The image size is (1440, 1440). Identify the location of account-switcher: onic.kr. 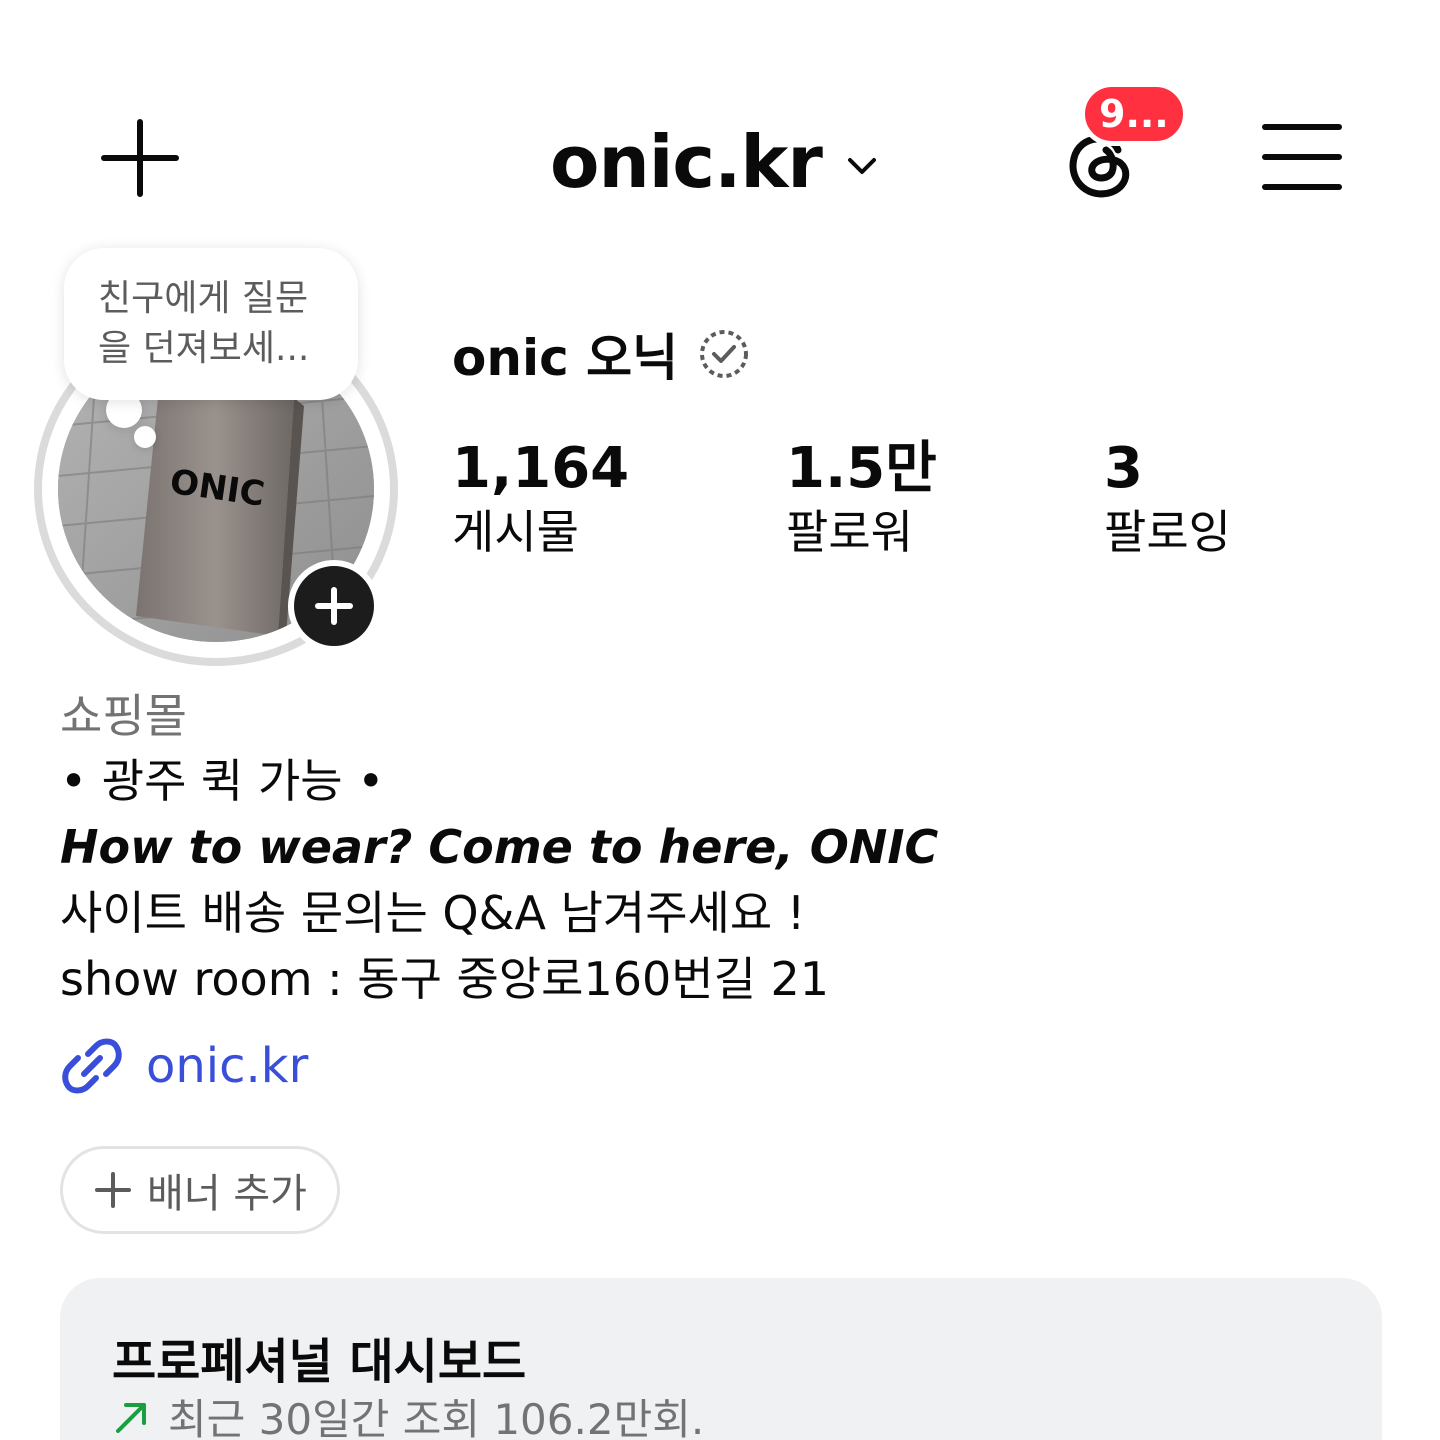
(715, 162).